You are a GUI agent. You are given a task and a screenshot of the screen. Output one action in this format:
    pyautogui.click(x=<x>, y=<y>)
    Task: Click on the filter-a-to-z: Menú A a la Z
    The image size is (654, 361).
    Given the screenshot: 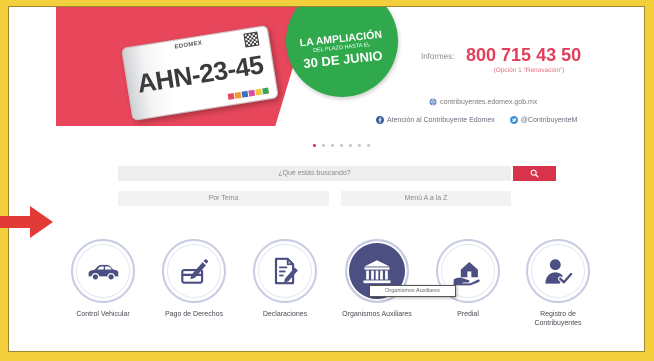 What is the action you would take?
    pyautogui.click(x=426, y=198)
    